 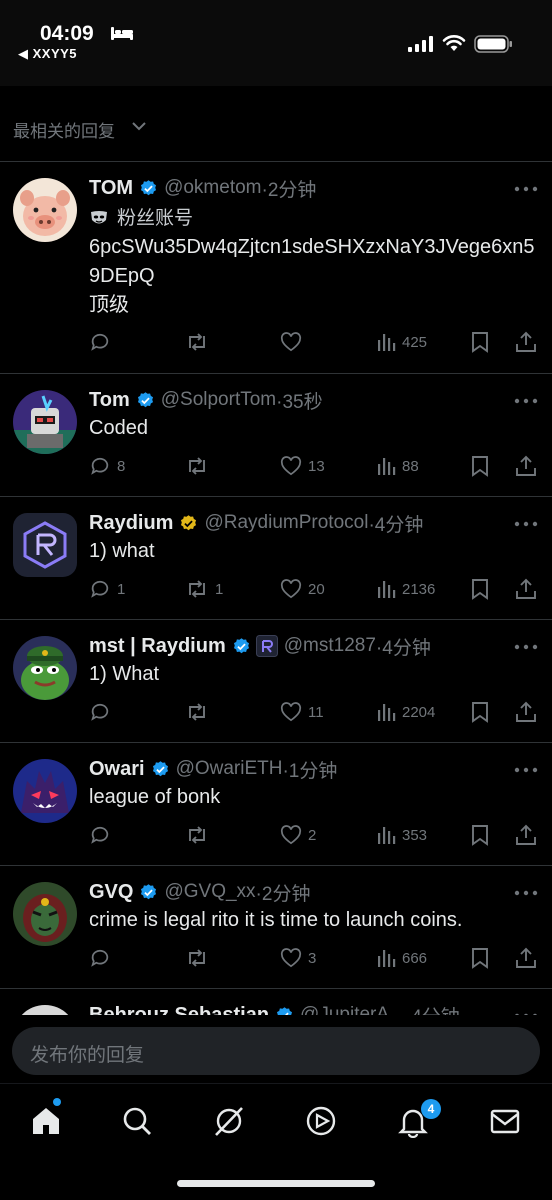 What do you see at coordinates (401, 342) in the screenshot?
I see `views-button: 425` at bounding box center [401, 342].